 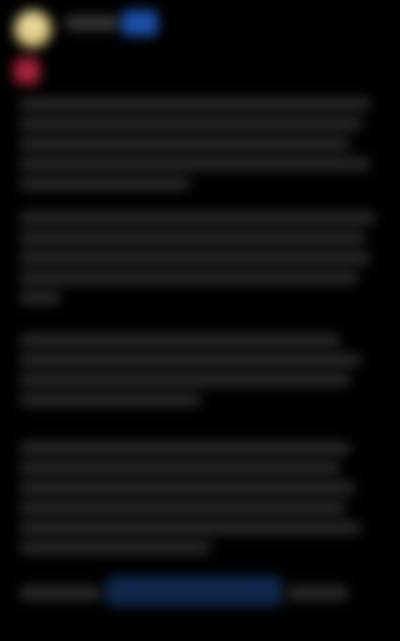 I want to click on user-avatar, so click(x=33, y=29).